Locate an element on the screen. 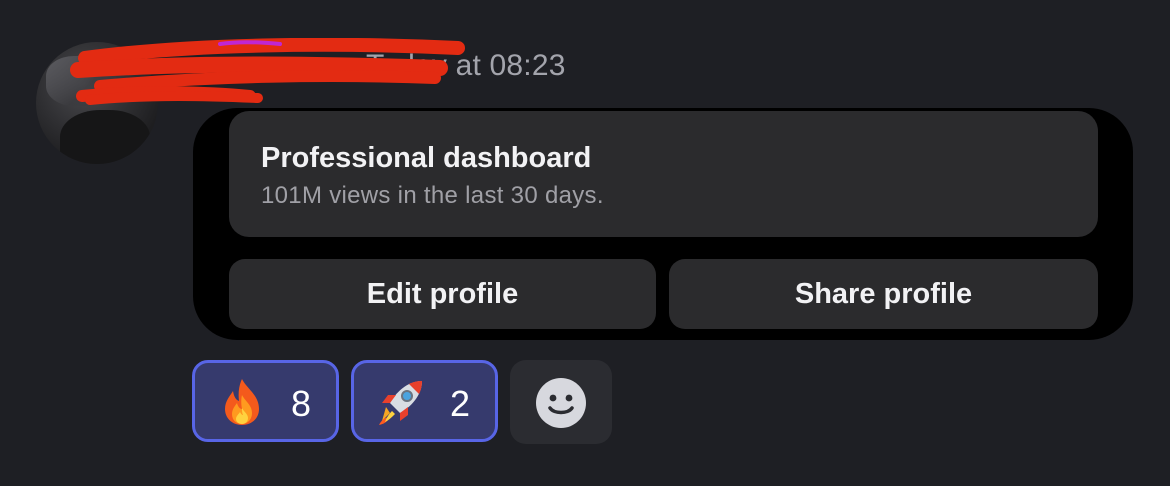  add-reaction-button is located at coordinates (561, 402).